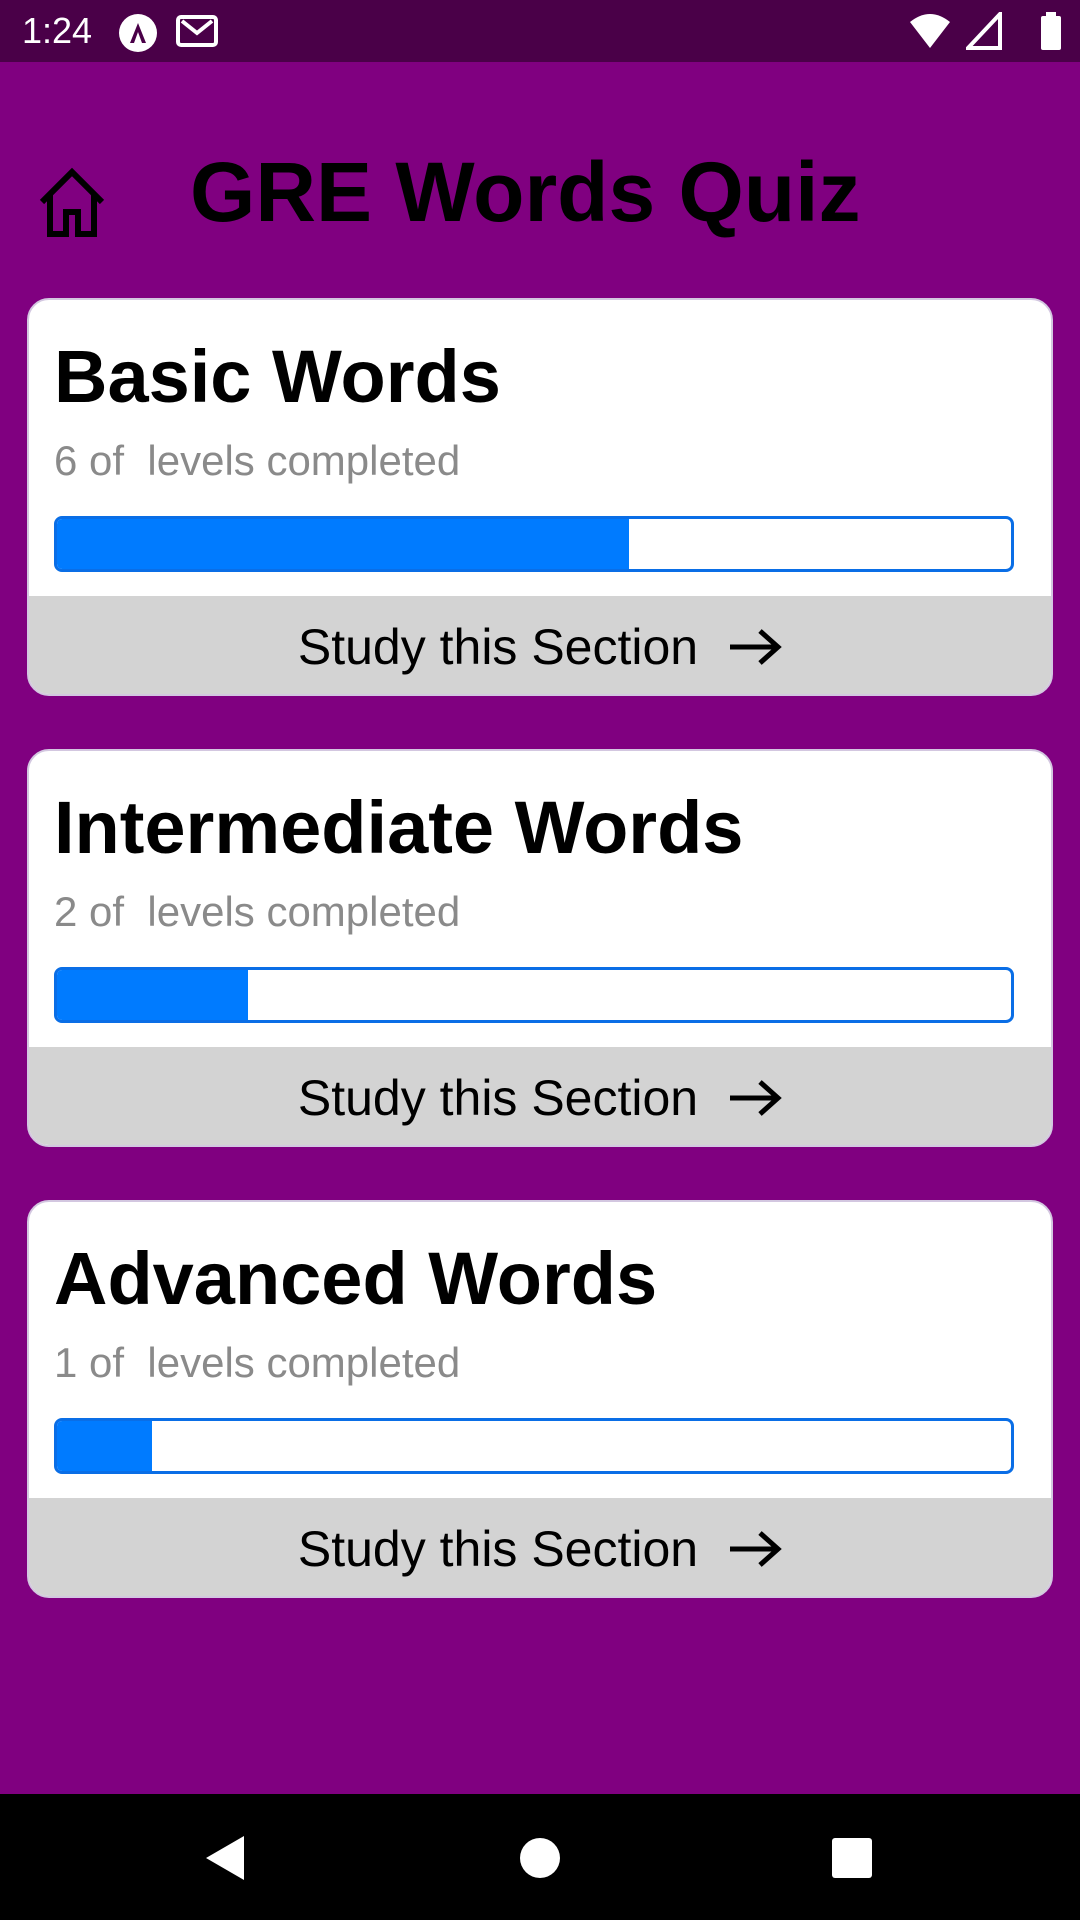 This screenshot has height=1920, width=1080. Describe the element at coordinates (257, 1362) in the screenshot. I see `section-progress-text: 1 of levels completed` at that location.